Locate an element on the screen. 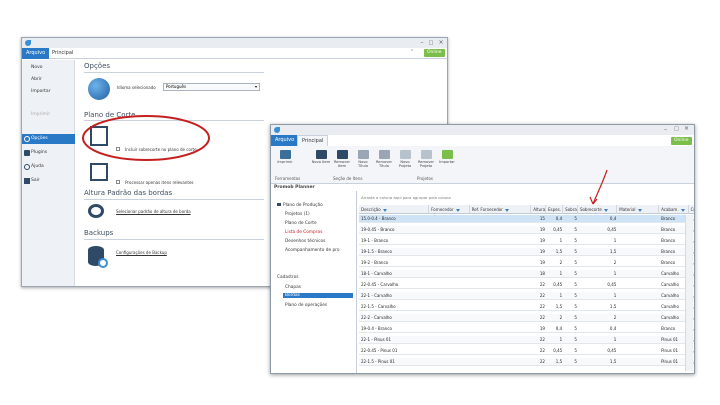 The image size is (720, 405). tree-node-plano-operacoes: Plano de operações is located at coordinates (306, 305).